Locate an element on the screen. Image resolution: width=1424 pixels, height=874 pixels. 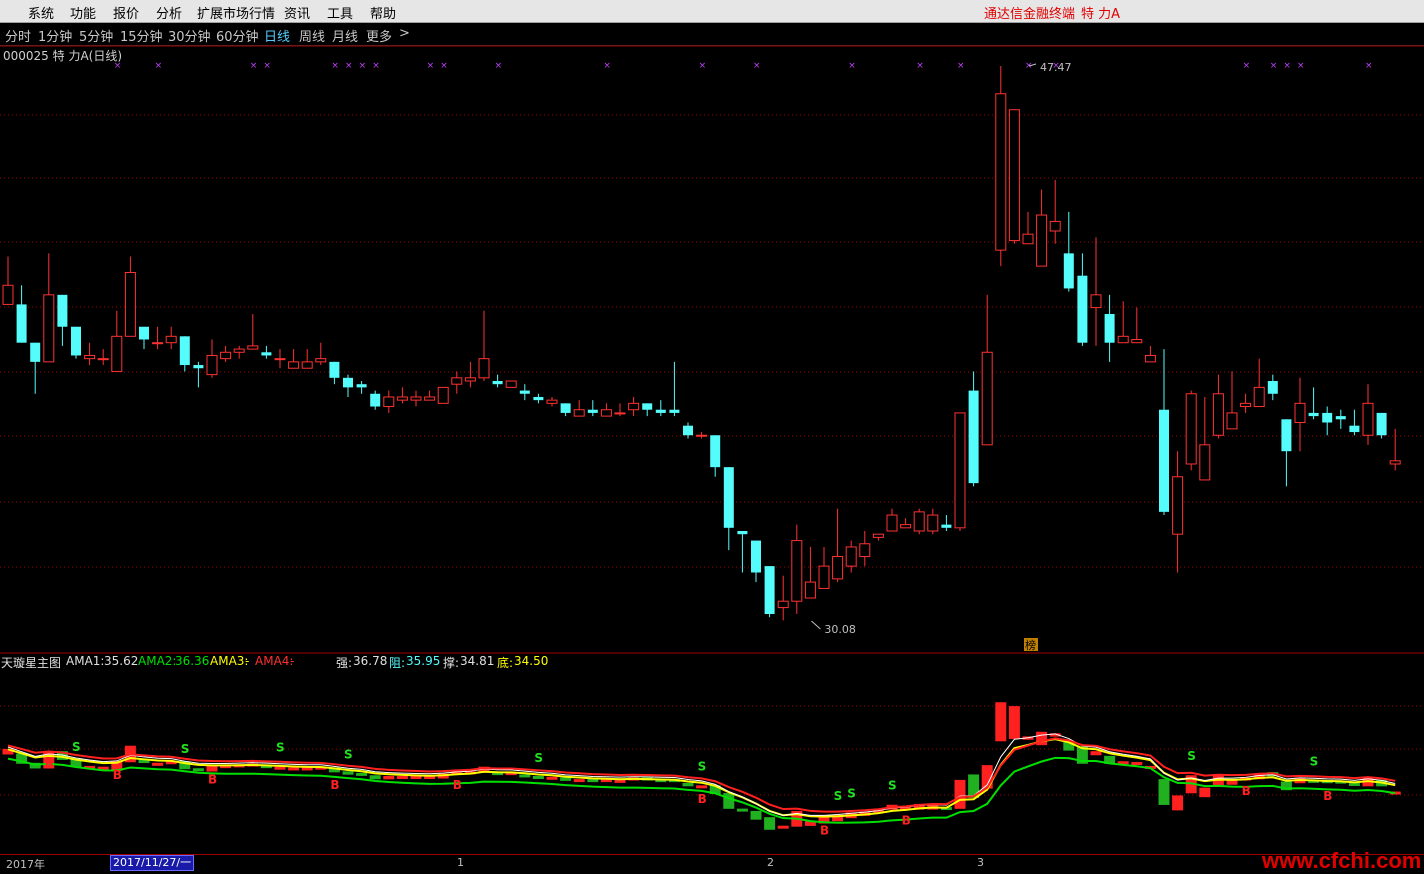
strong-label: 强: is located at coordinates (344, 663).